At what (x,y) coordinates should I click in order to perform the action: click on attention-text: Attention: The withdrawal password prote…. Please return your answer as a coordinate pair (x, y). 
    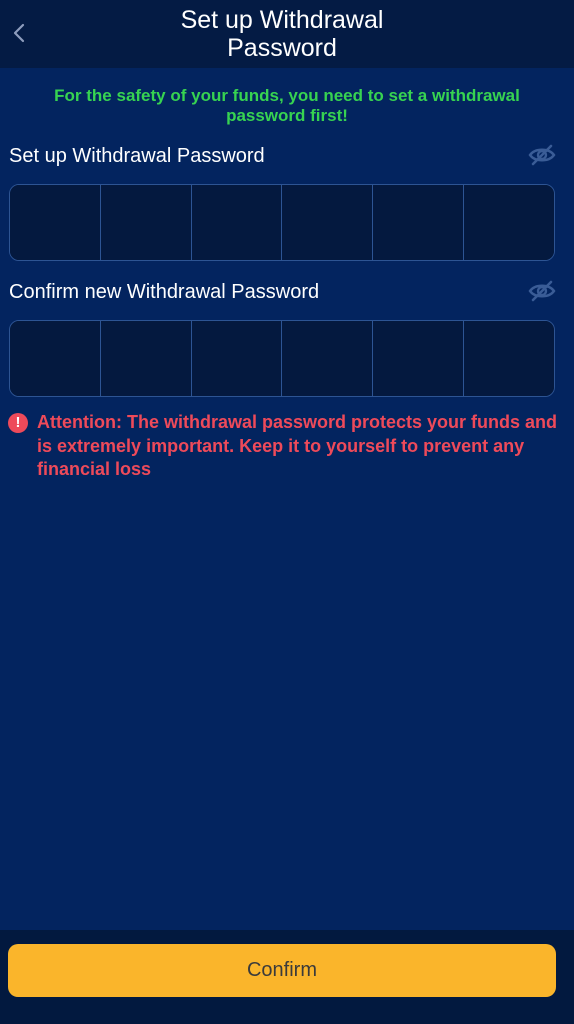
    Looking at the image, I should click on (297, 445).